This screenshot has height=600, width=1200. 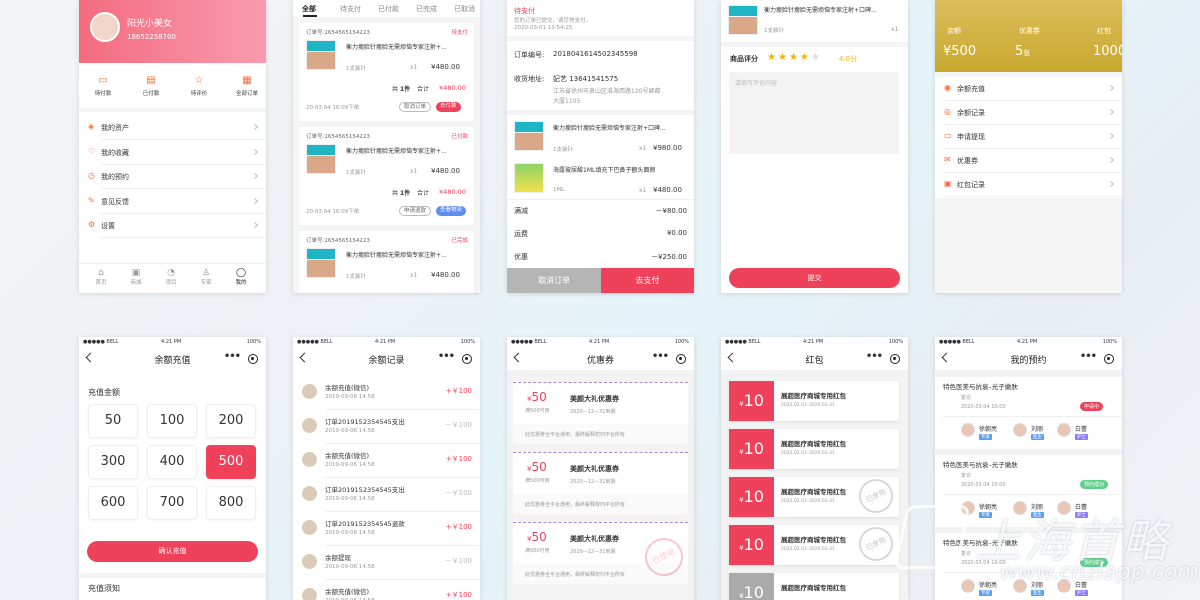 What do you see at coordinates (1028, 137) in the screenshot?
I see `wallet-menu-item: ▭ 申请提现` at bounding box center [1028, 137].